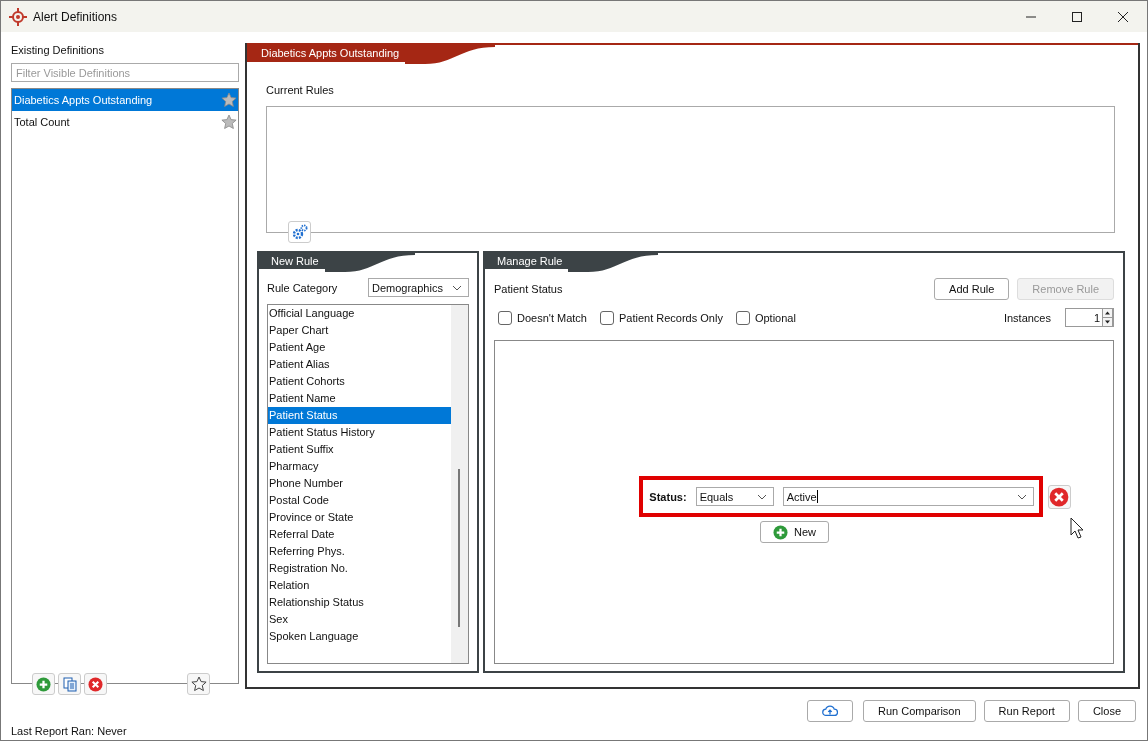 This screenshot has height=741, width=1148. What do you see at coordinates (125, 72) in the screenshot?
I see `filter-field: Filter Visible Definitions` at bounding box center [125, 72].